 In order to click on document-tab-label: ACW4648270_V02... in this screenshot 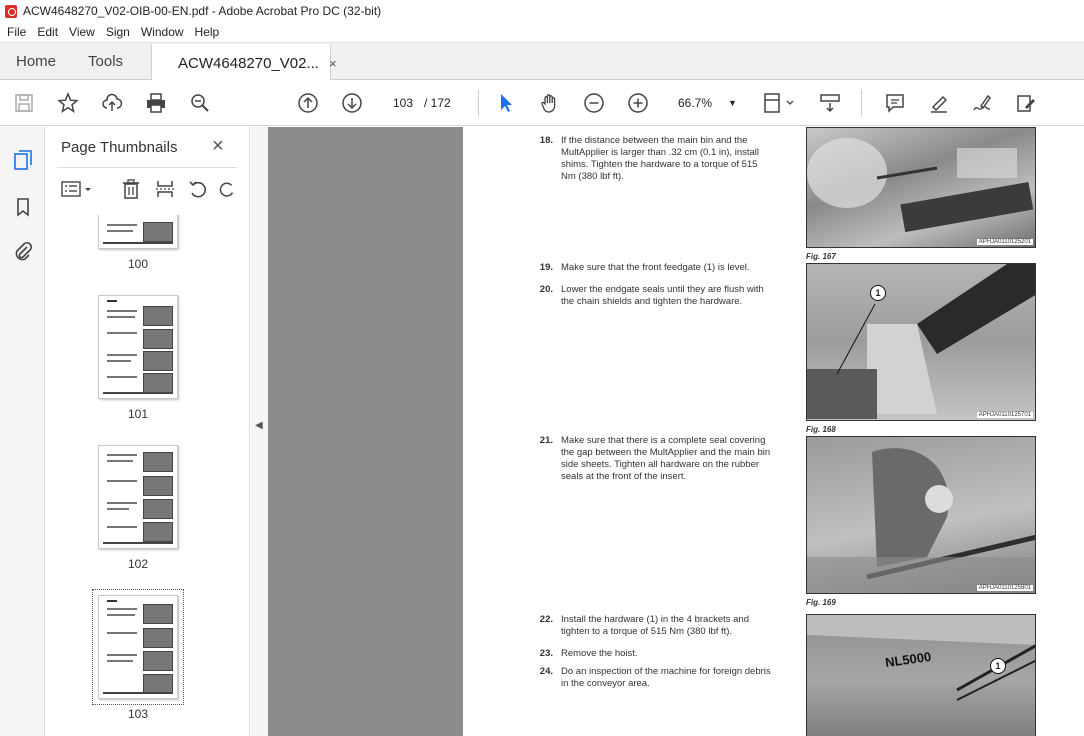, I will do `click(248, 63)`.